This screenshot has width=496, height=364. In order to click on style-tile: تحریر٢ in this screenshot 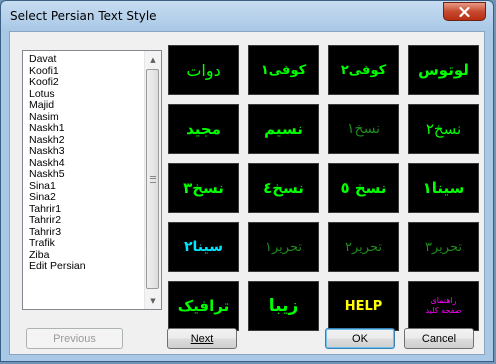, I will do `click(363, 247)`.